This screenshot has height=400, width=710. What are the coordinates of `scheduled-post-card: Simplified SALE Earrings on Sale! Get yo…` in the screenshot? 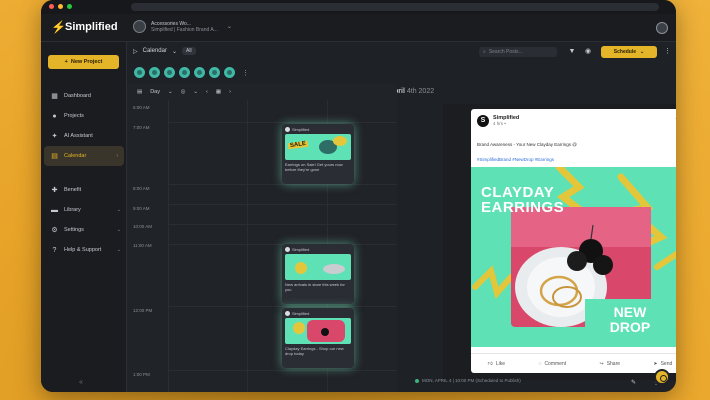 It's located at (318, 154).